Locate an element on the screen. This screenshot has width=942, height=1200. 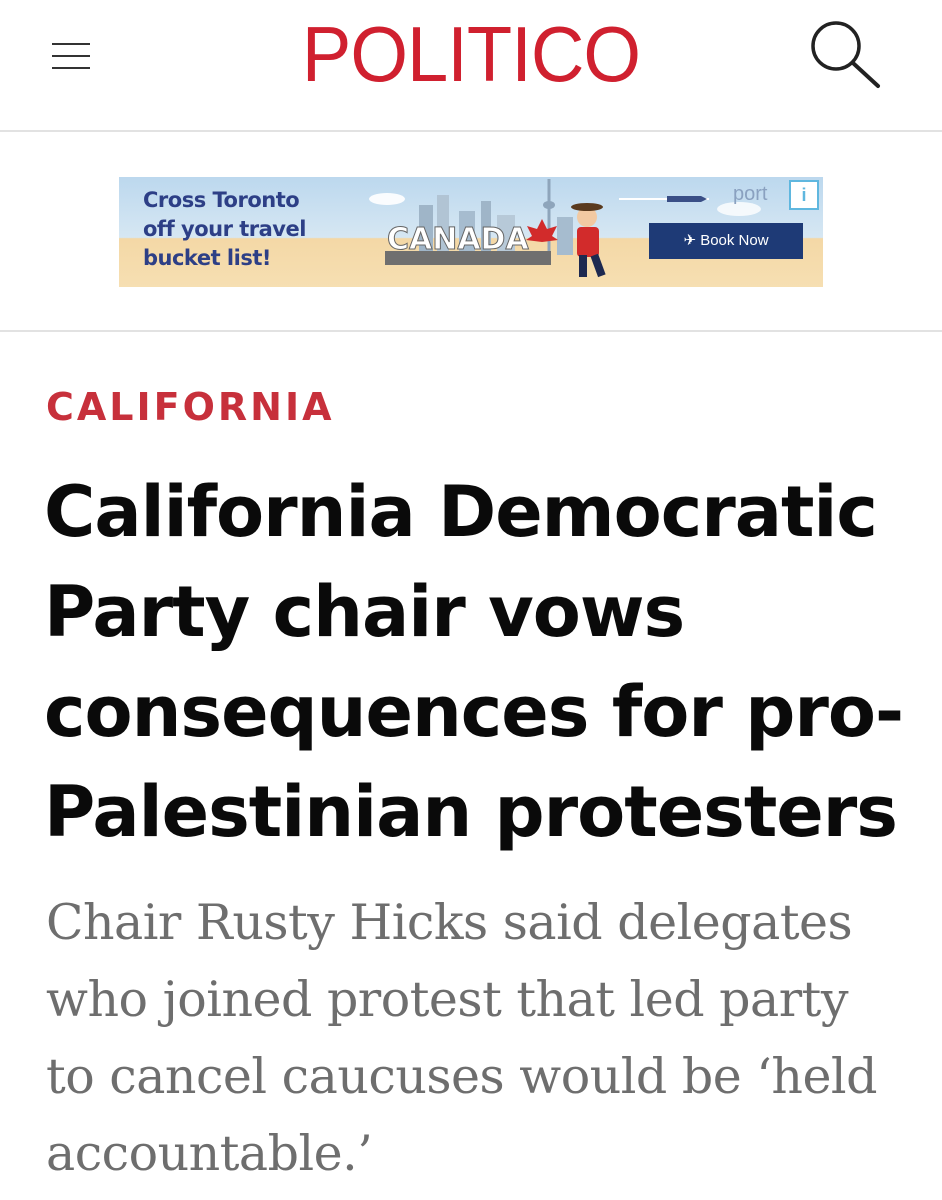
headline-line: California Democratic is located at coordinates (461, 512).